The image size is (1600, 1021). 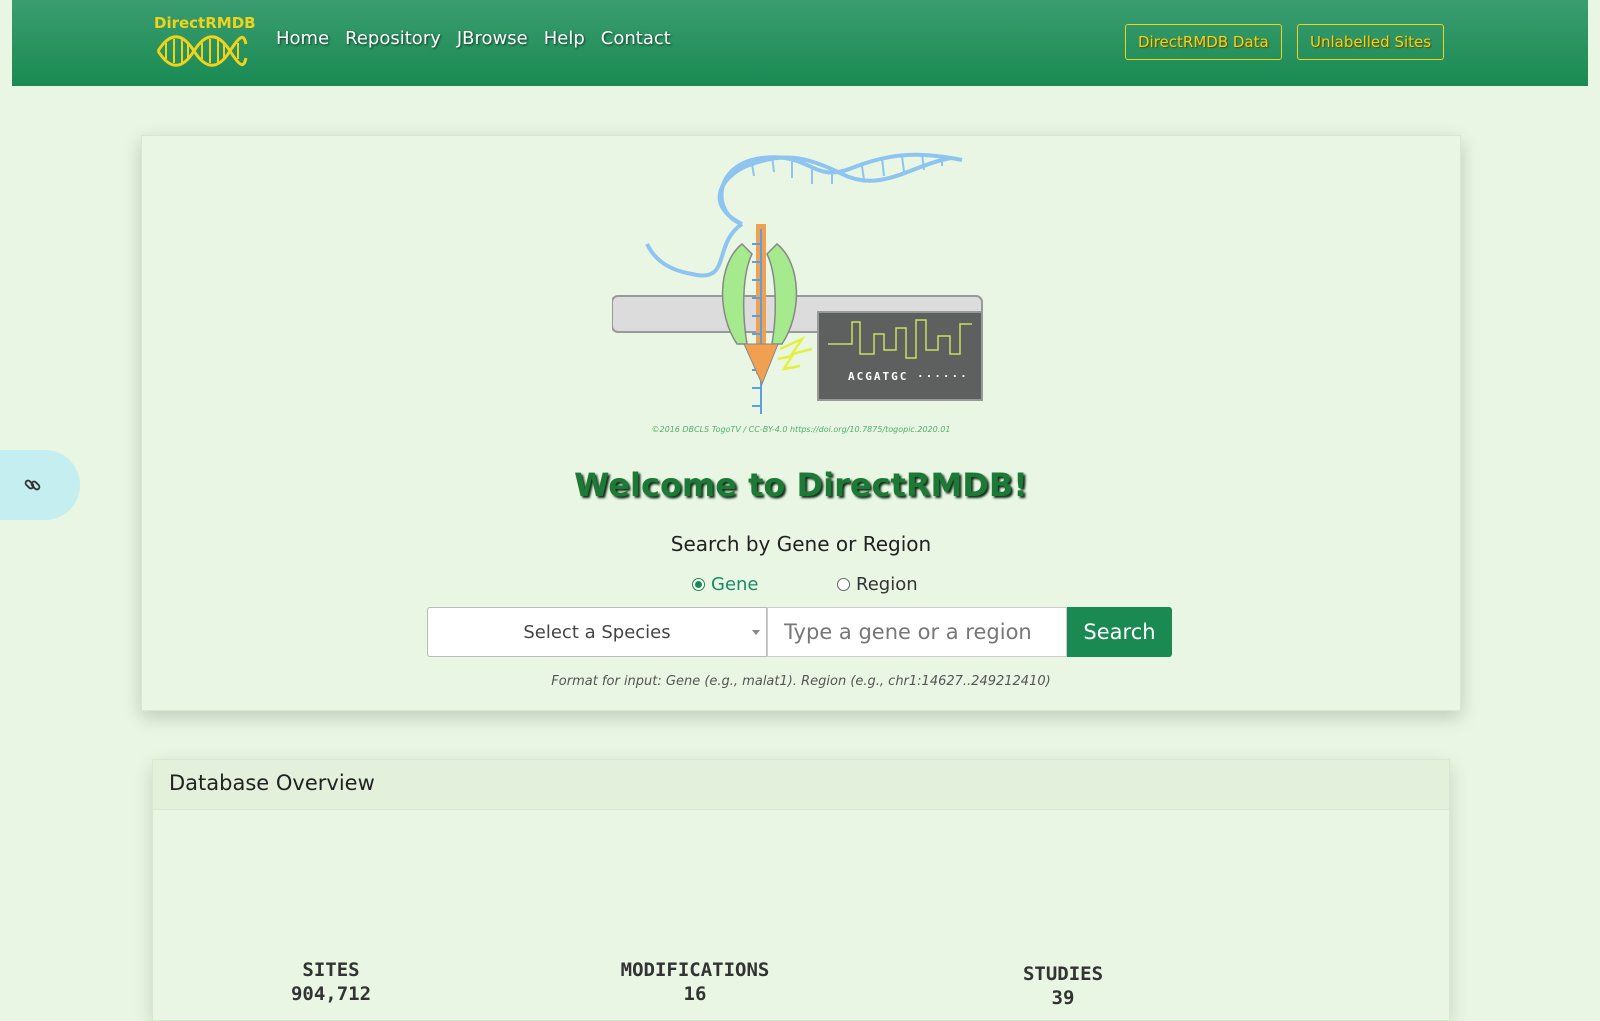 I want to click on gene-radio-option: Gene, so click(x=725, y=584).